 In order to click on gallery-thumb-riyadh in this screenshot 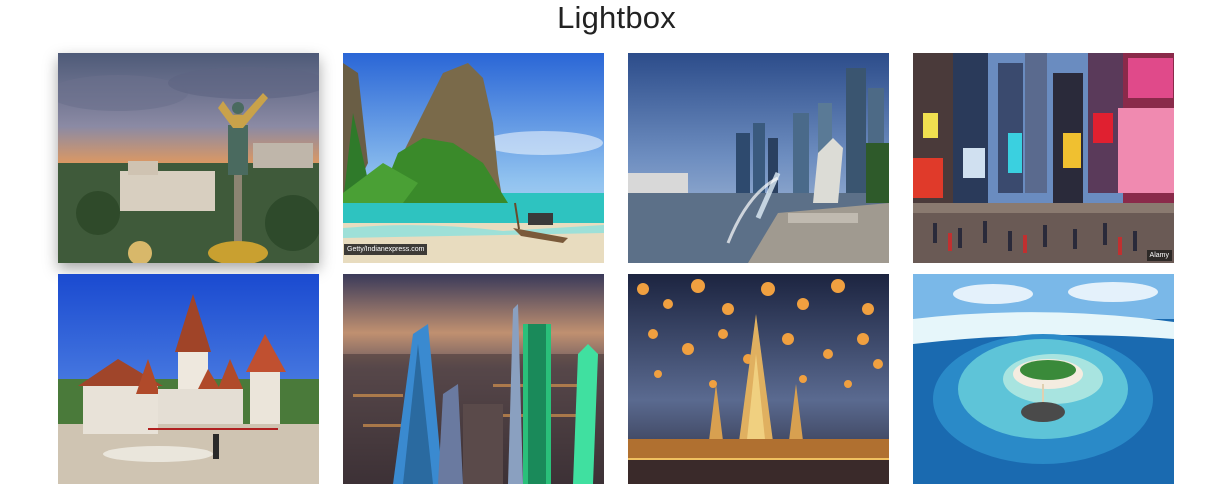, I will do `click(473, 379)`.